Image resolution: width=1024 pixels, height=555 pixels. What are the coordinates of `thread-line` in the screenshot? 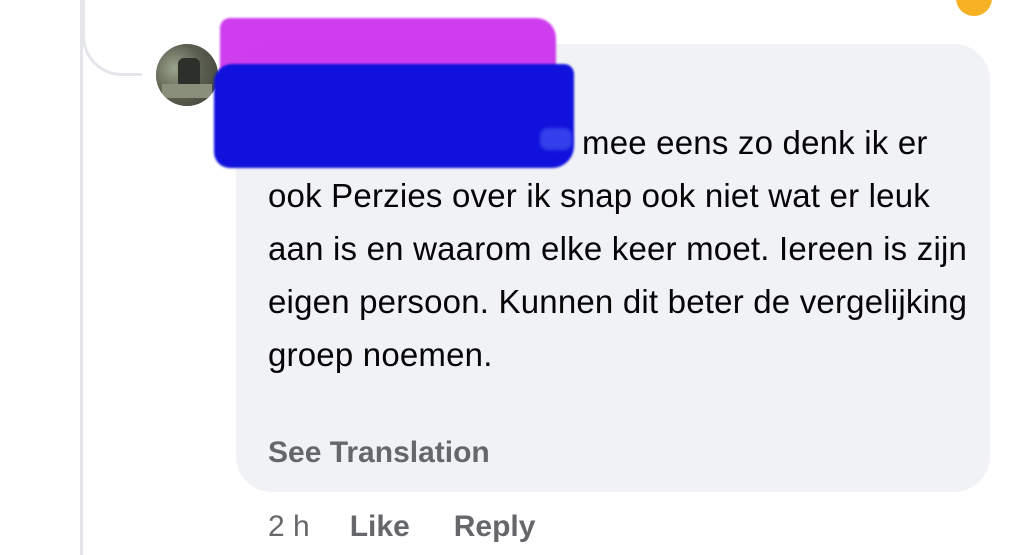 It's located at (81, 277).